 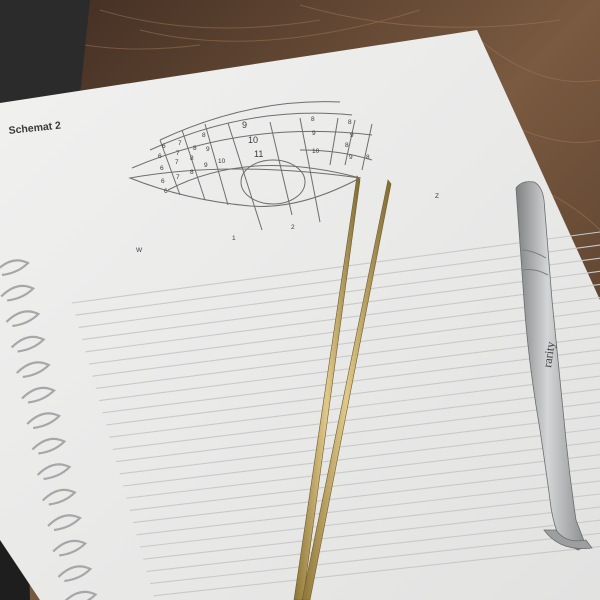 I want to click on svg-text: 1, so click(x=234, y=238).